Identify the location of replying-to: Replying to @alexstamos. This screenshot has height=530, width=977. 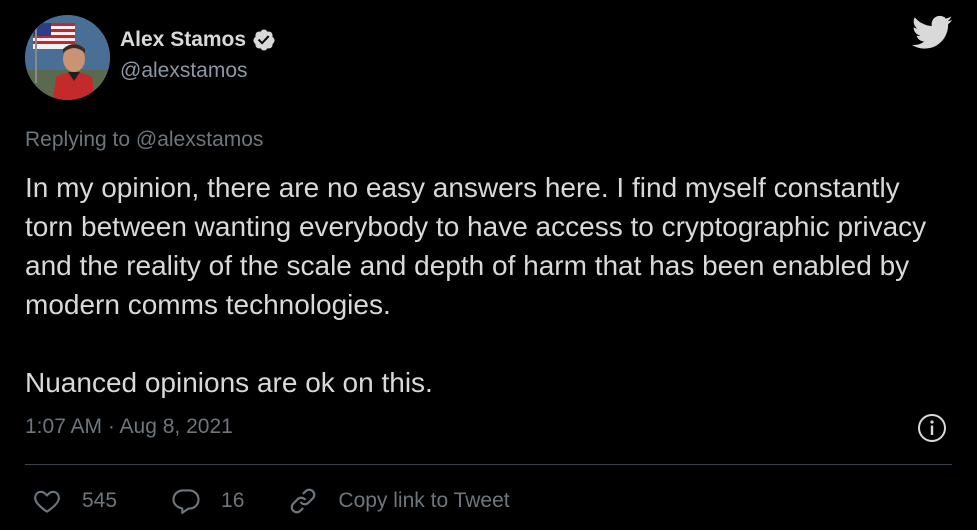
(144, 140).